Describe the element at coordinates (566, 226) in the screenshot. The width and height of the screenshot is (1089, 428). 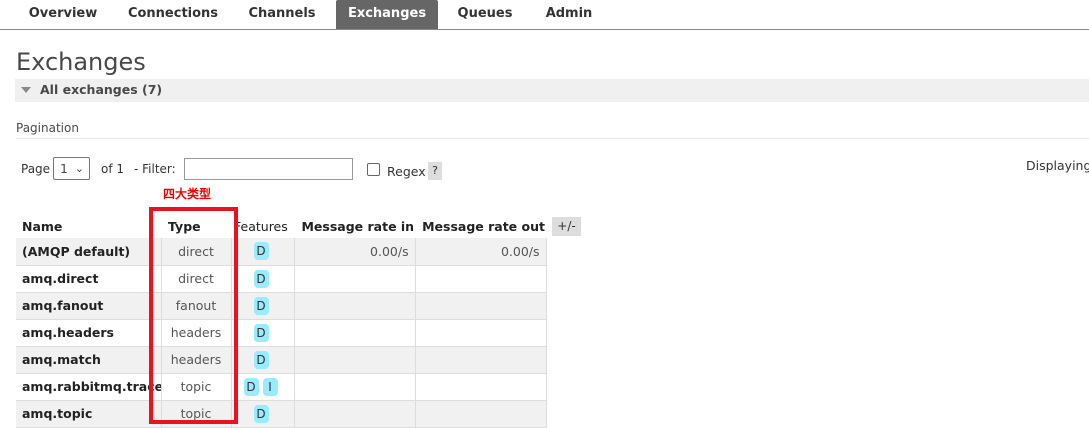
I see `columns-toggle-button: +/-` at that location.